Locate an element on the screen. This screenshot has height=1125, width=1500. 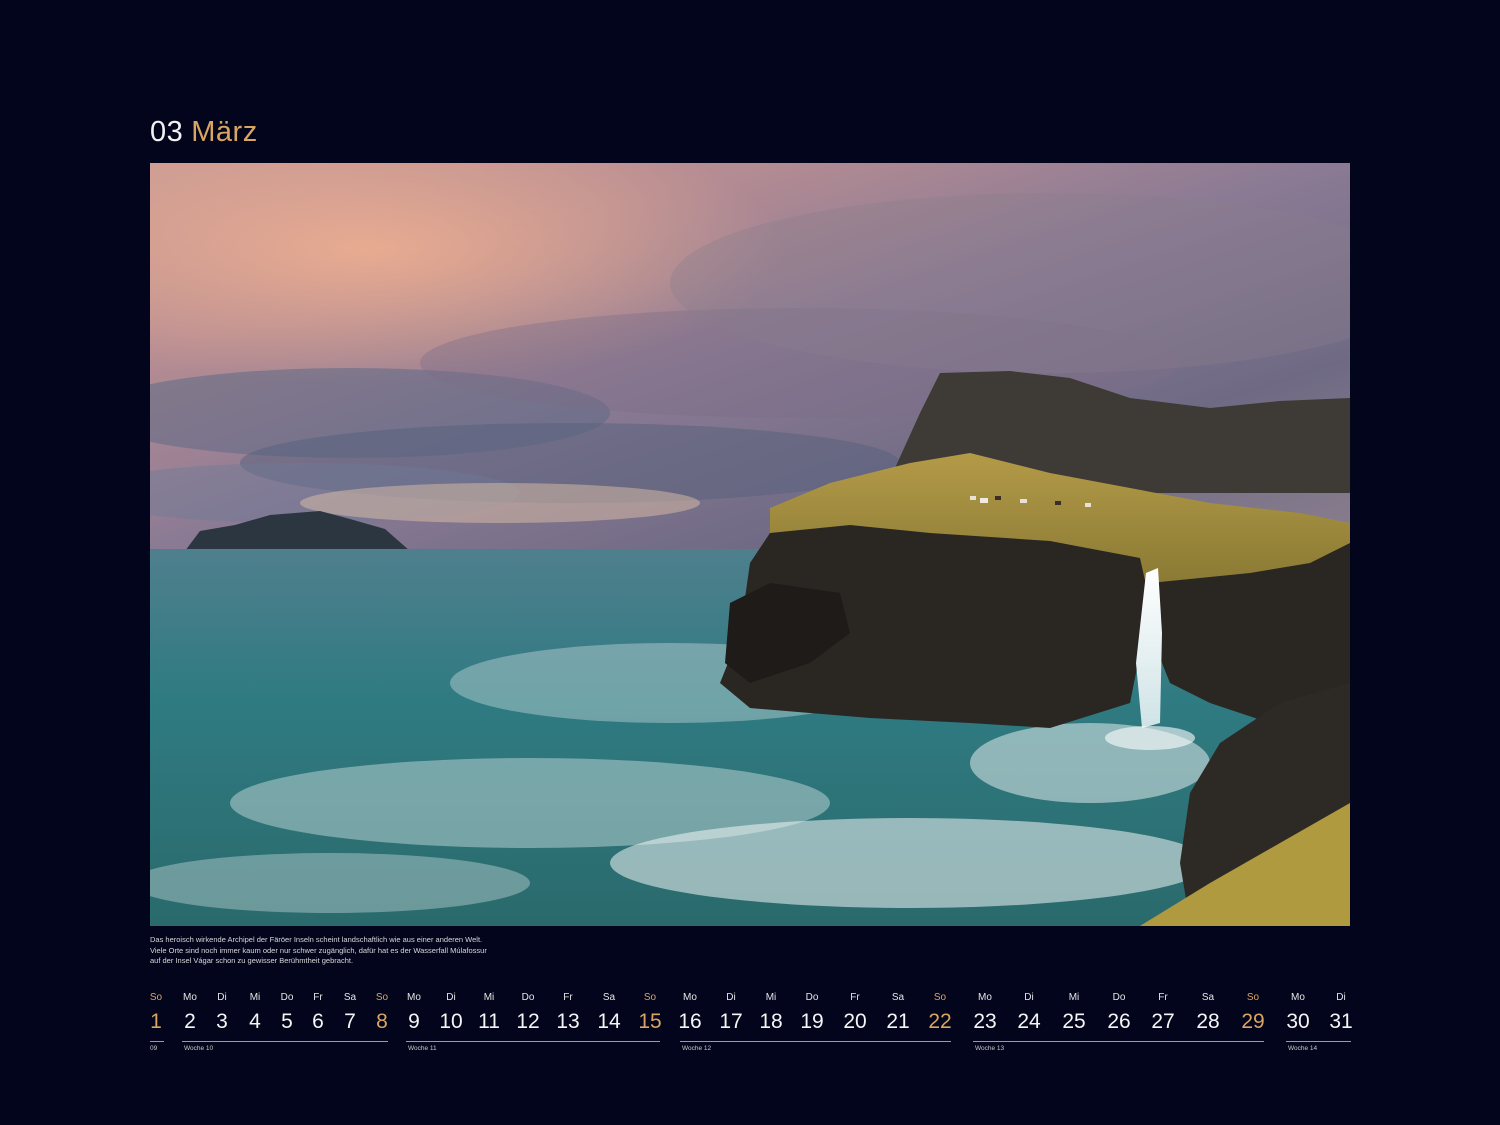
day-number: 21 is located at coordinates (898, 1021).